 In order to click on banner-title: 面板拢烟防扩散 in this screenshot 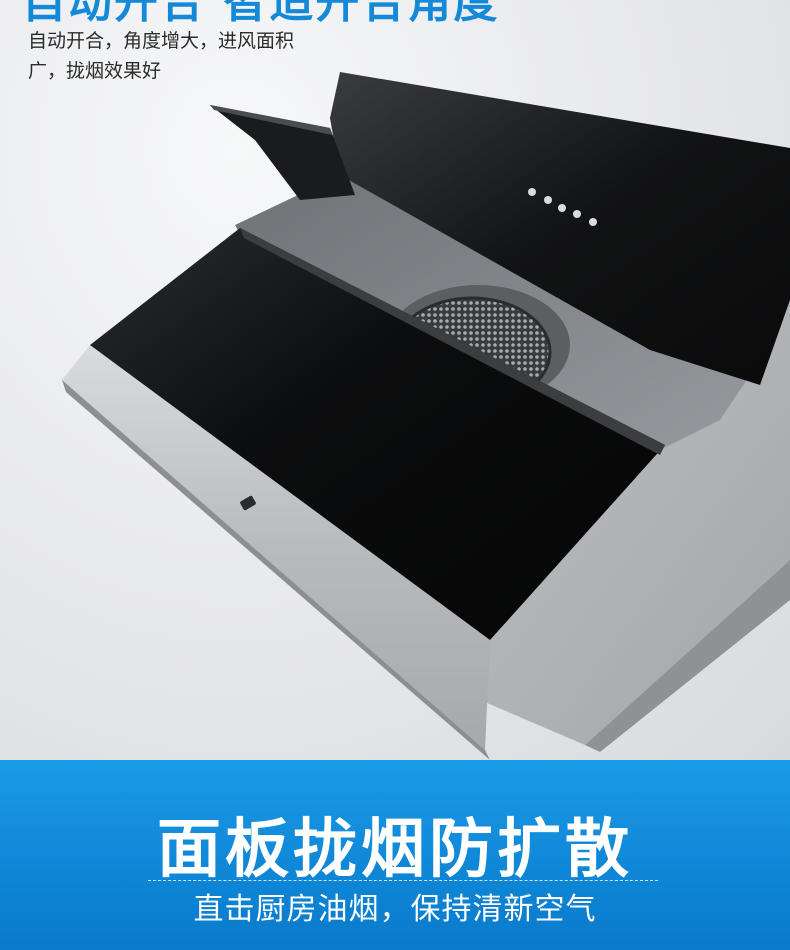, I will do `click(395, 850)`.